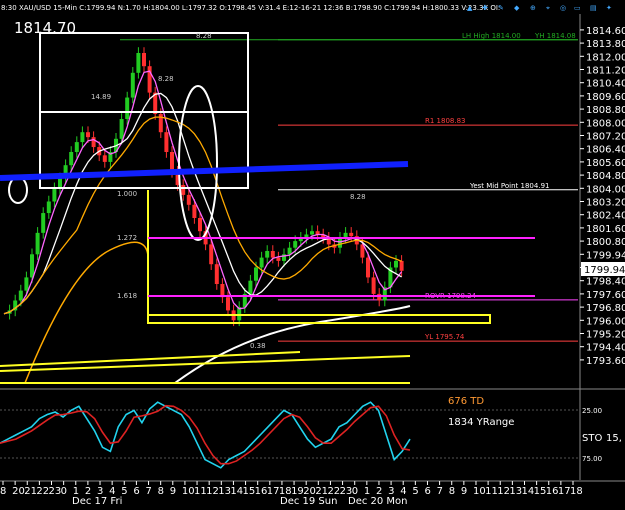 This screenshot has width=625, height=510. Describe the element at coordinates (605, 282) in the screenshot. I see `price-tick-label: 1798.40` at that location.